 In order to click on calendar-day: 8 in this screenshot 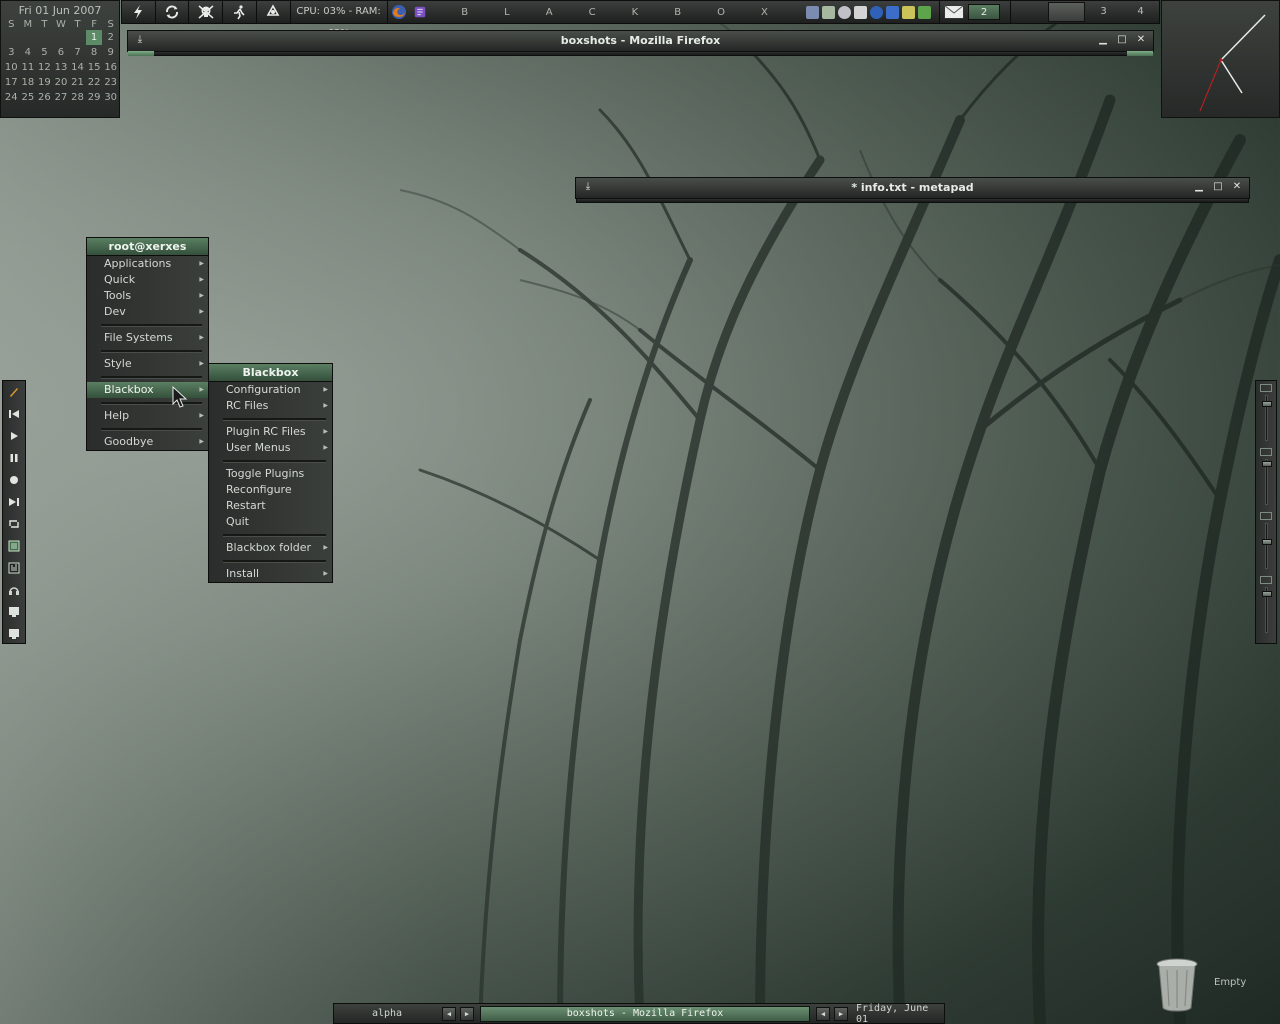, I will do `click(94, 52)`.